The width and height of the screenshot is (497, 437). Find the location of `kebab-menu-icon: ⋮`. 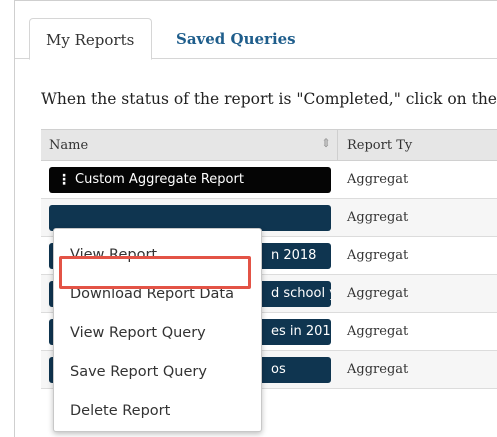

kebab-menu-icon: ⋮ is located at coordinates (64, 180).